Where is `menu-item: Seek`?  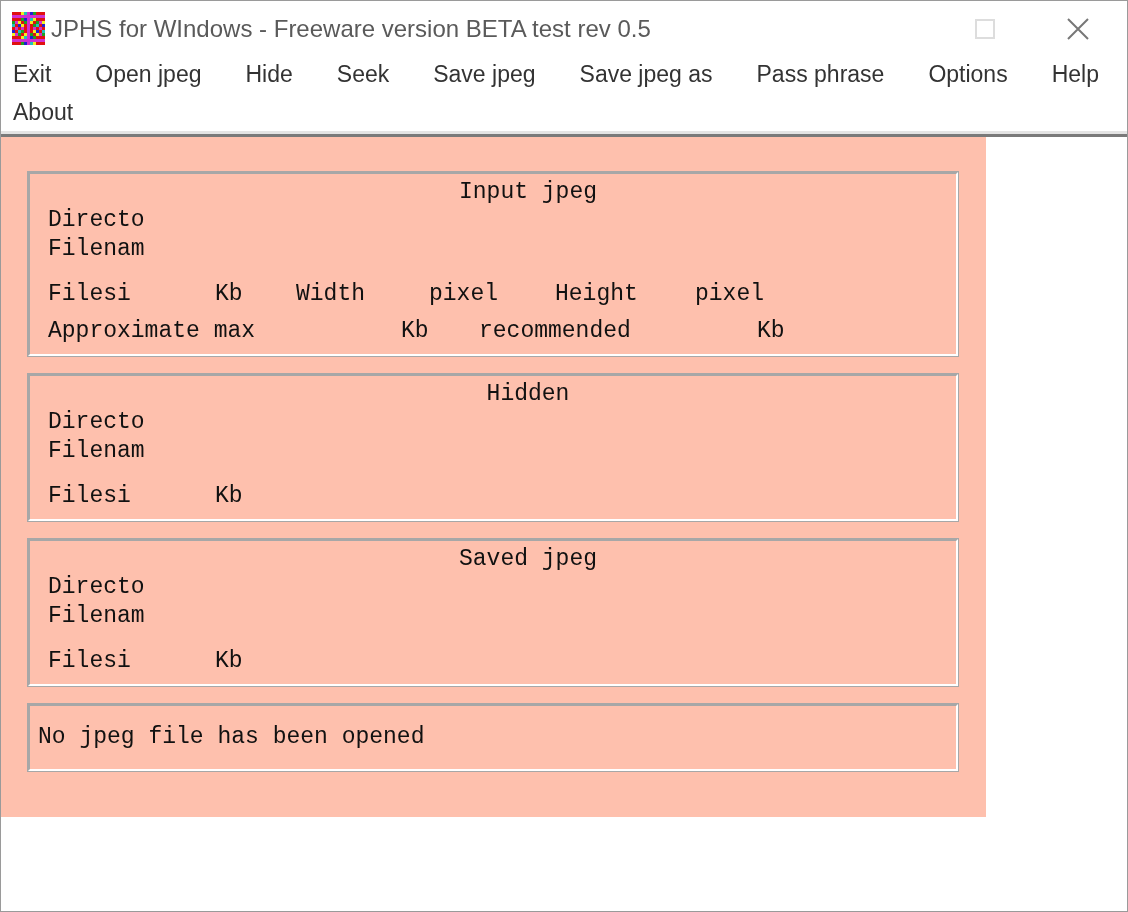
menu-item: Seek is located at coordinates (363, 74).